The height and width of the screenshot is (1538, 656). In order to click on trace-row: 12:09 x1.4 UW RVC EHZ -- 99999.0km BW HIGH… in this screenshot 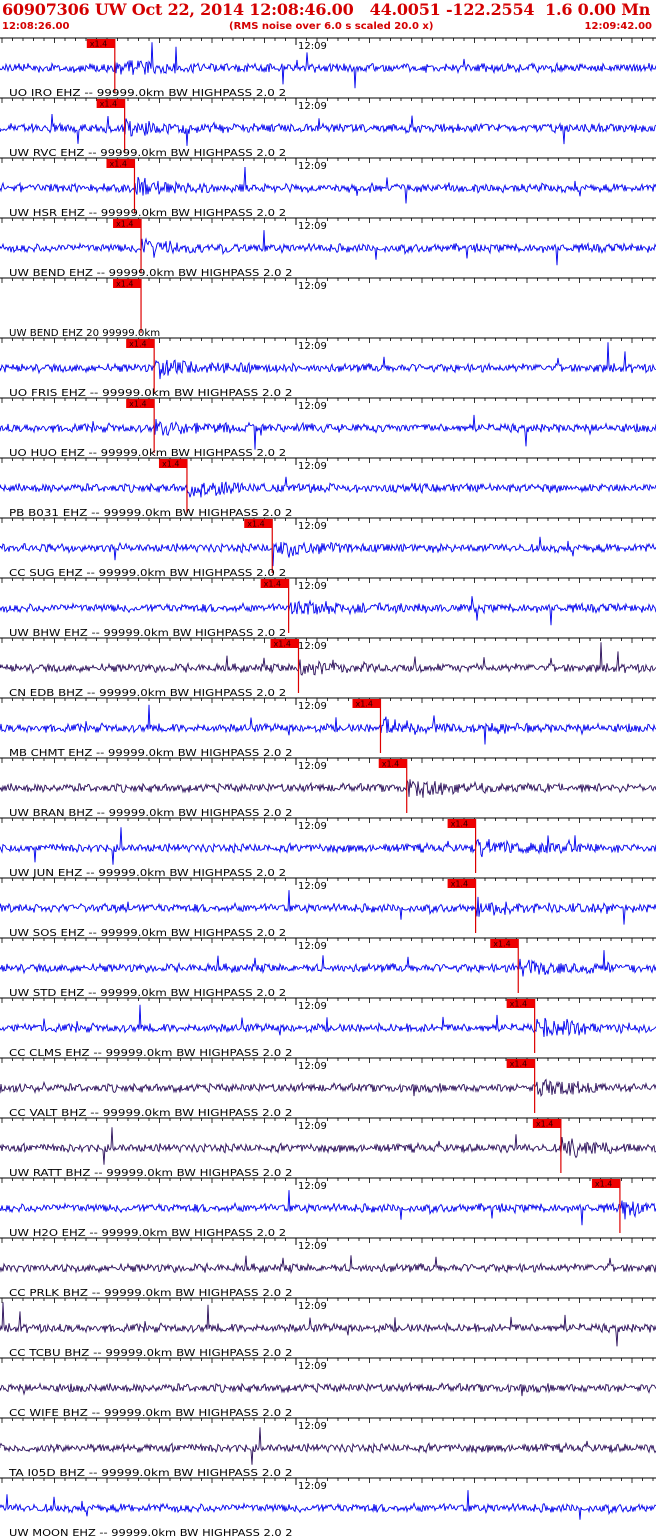, I will do `click(328, 128)`.